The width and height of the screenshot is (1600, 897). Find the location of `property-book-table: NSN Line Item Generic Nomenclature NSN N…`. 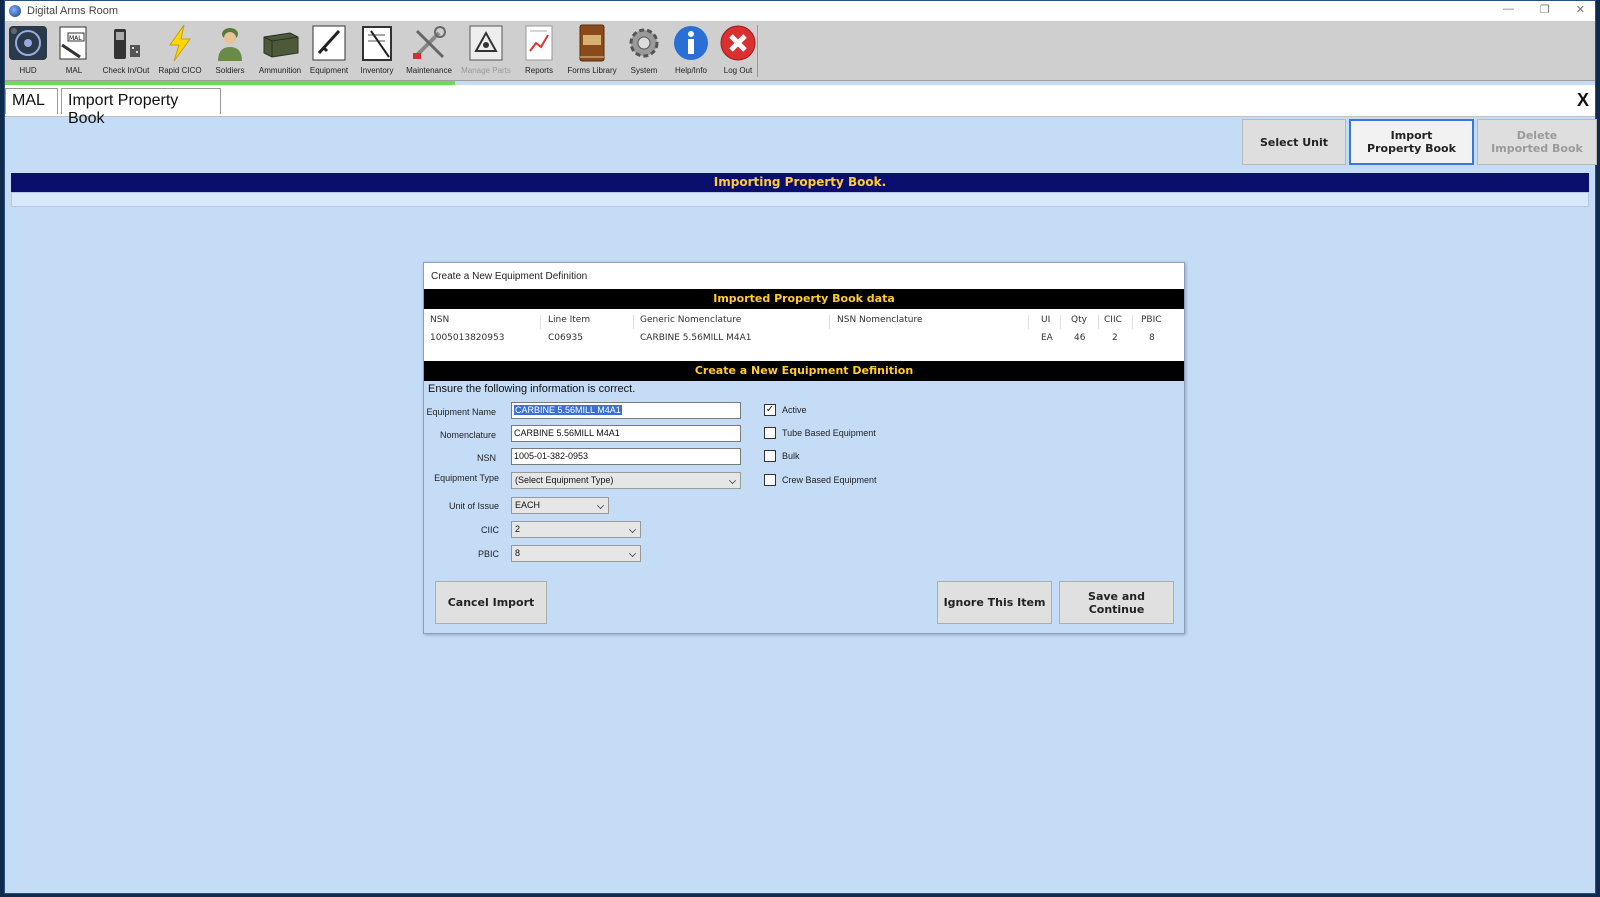

property-book-table: NSN Line Item Generic Nomenclature NSN N… is located at coordinates (804, 335).